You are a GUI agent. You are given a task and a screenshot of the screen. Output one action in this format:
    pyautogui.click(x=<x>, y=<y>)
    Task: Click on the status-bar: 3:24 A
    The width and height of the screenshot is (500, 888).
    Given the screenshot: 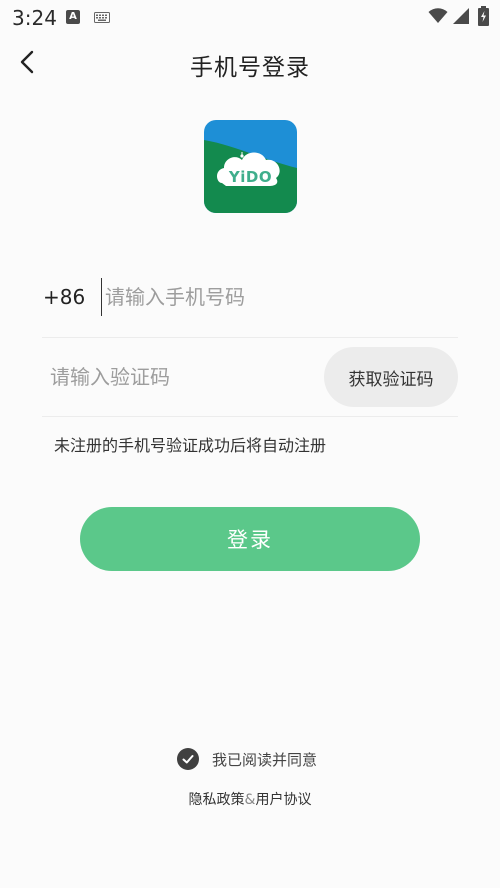 What is the action you would take?
    pyautogui.click(x=250, y=18)
    